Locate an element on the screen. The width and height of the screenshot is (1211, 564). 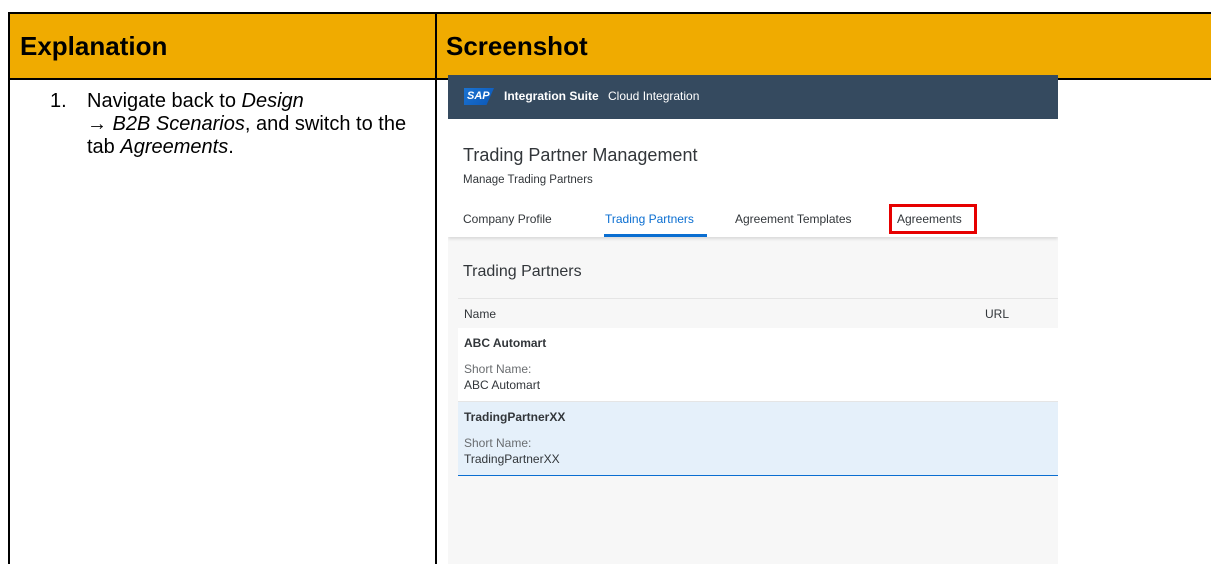
tab-agreement-templates: Agreement Templates is located at coordinates (793, 219).